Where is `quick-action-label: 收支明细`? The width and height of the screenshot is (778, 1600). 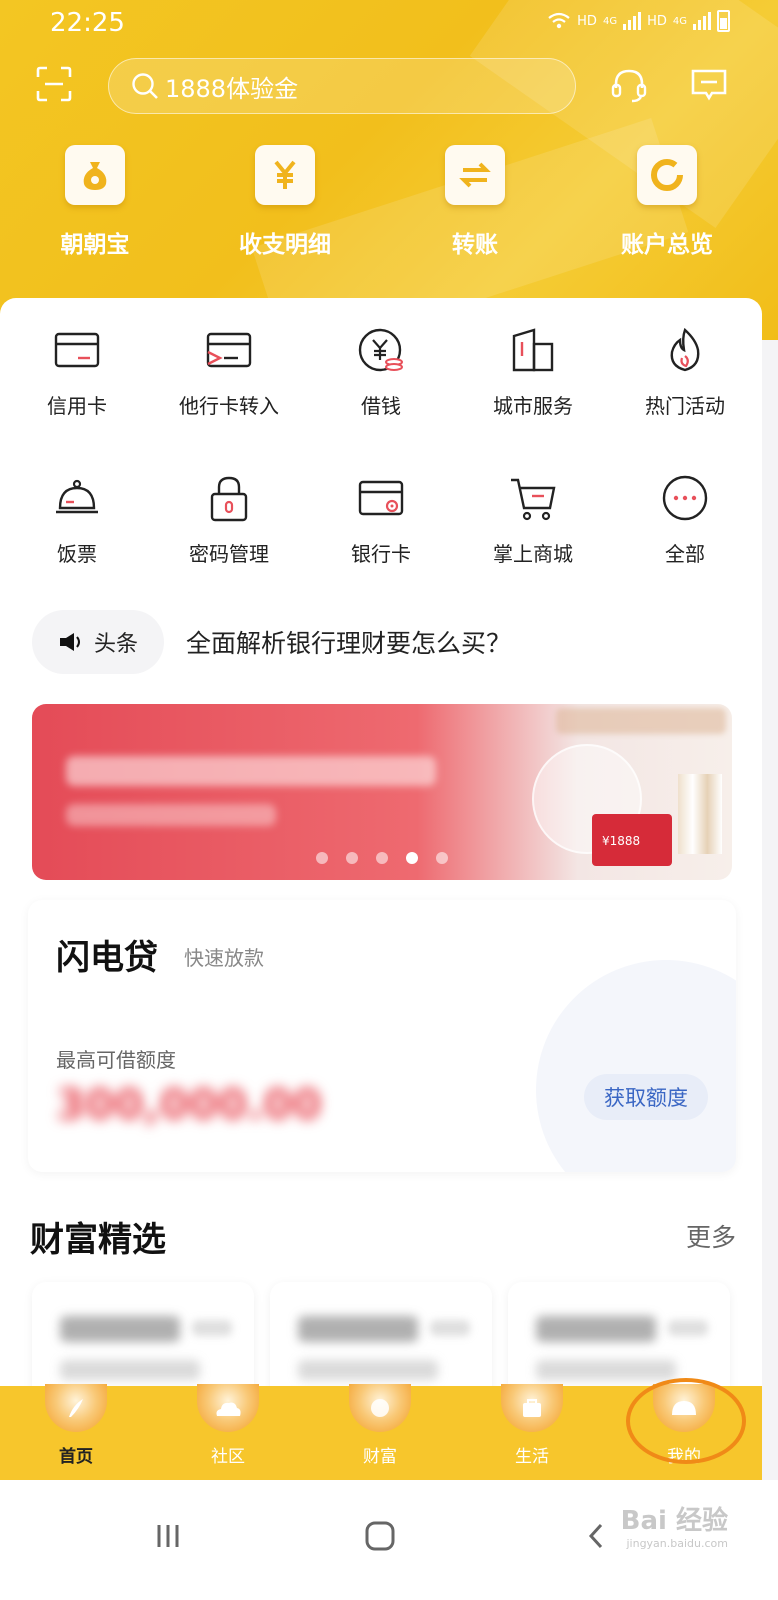
quick-action-label: 收支明细 is located at coordinates (285, 245).